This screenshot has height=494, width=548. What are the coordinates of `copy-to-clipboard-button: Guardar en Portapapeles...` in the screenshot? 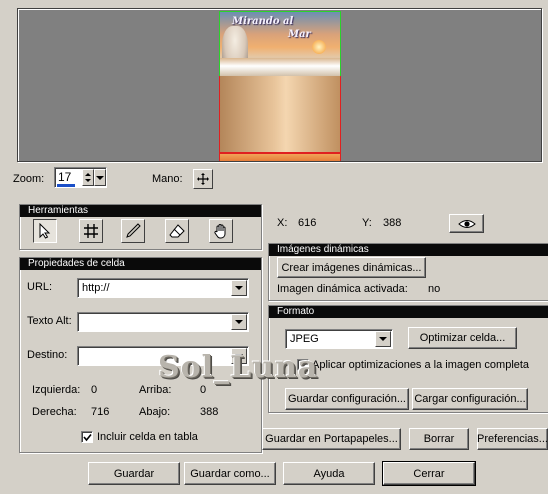 It's located at (331, 439).